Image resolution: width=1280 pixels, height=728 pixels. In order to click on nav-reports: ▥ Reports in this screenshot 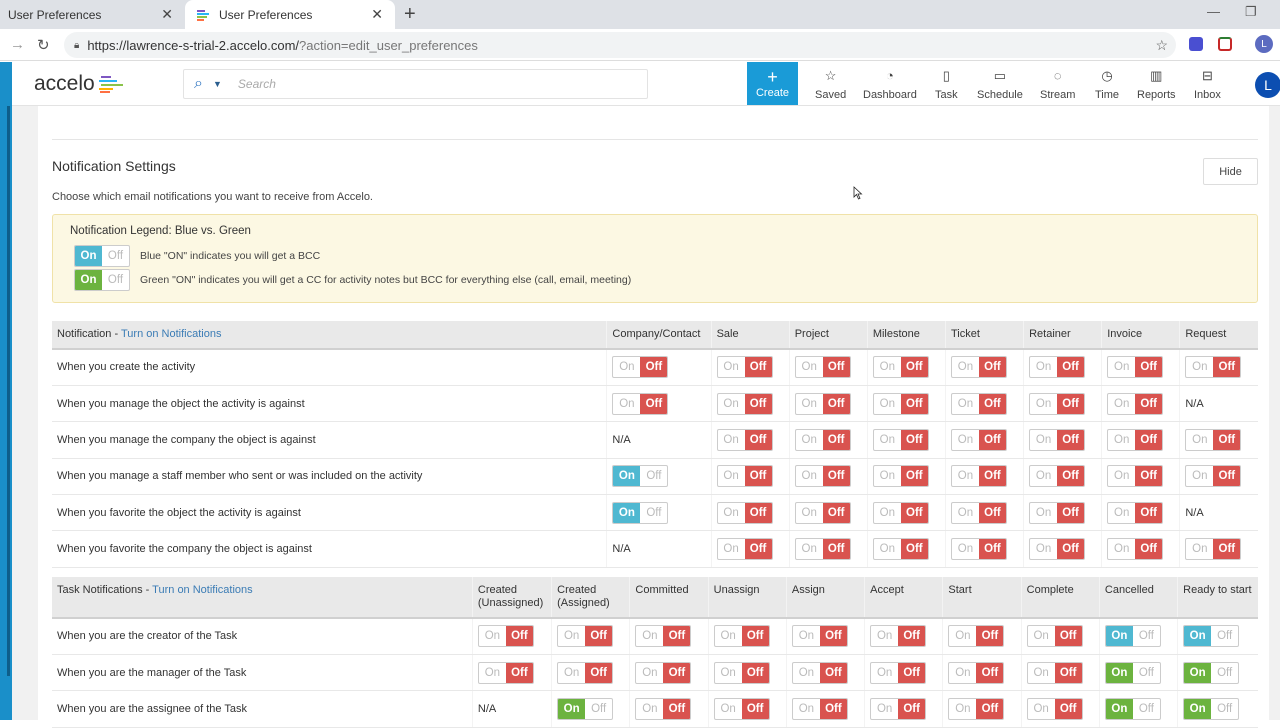, I will do `click(1156, 84)`.